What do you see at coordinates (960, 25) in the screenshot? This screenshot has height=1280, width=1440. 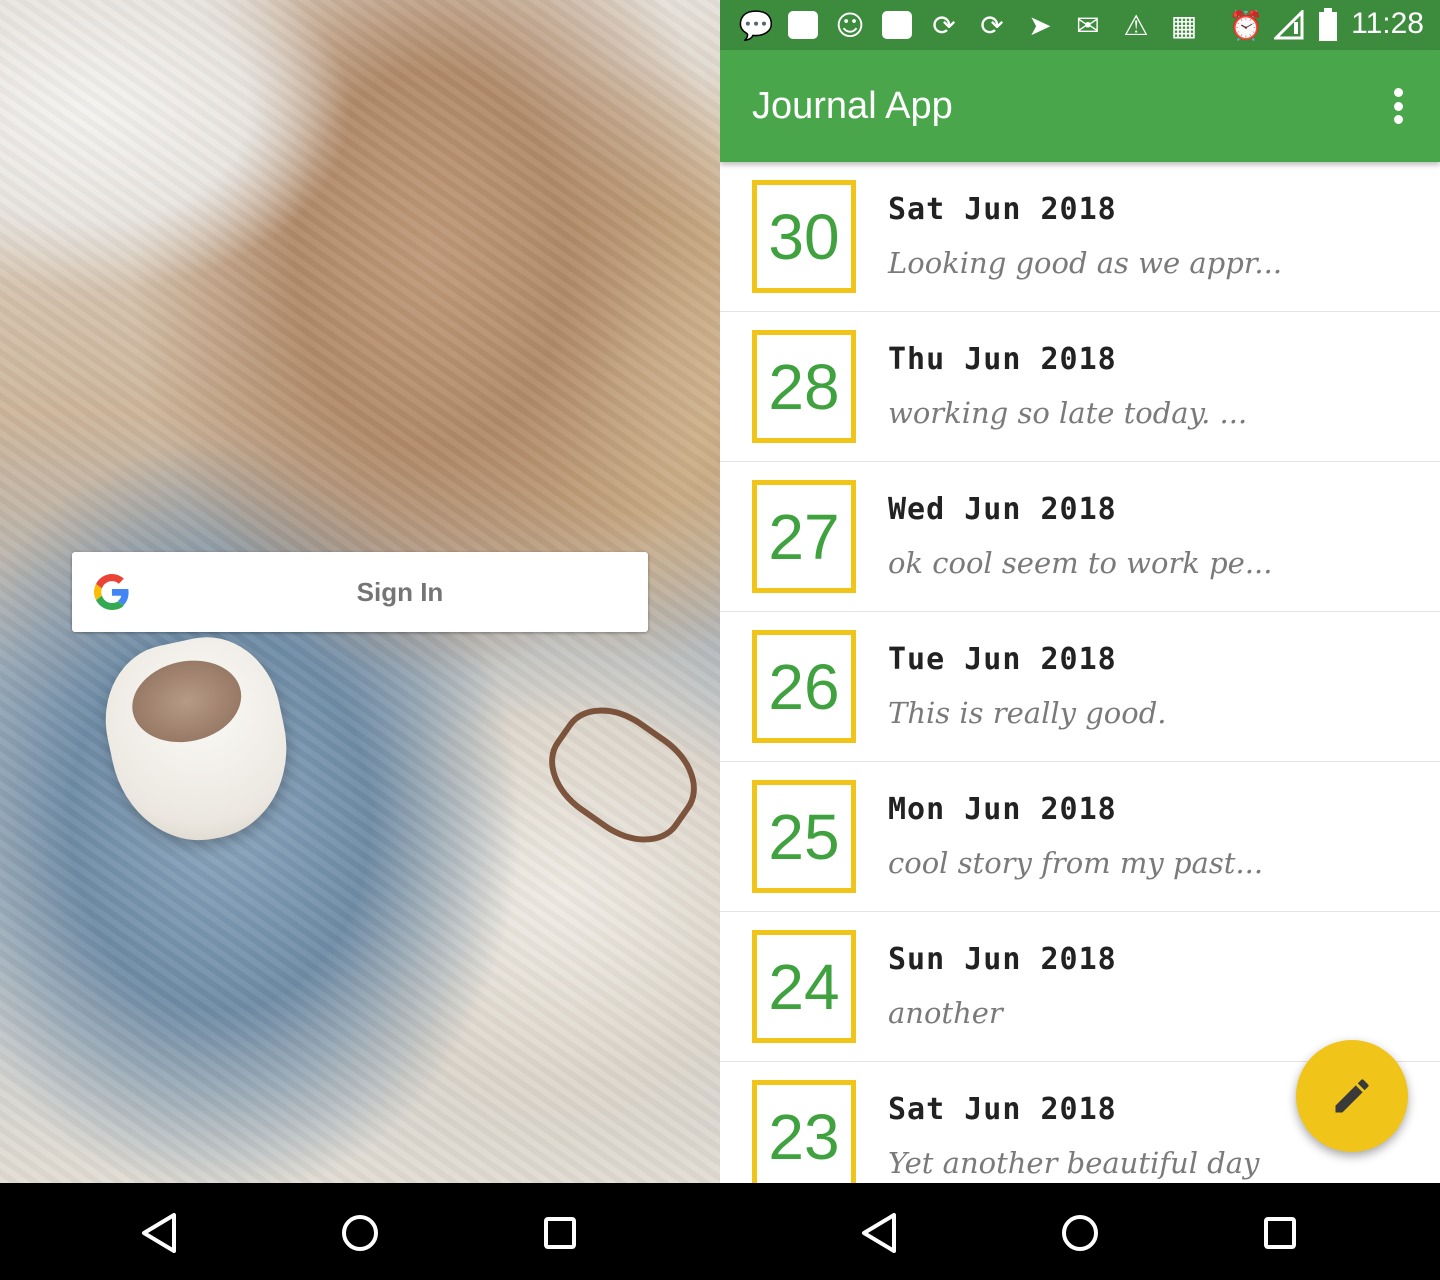 I see `notification-icons: 💬 ☺ ⟳ ⟳ ➤ ✉ ⚠ ▦` at bounding box center [960, 25].